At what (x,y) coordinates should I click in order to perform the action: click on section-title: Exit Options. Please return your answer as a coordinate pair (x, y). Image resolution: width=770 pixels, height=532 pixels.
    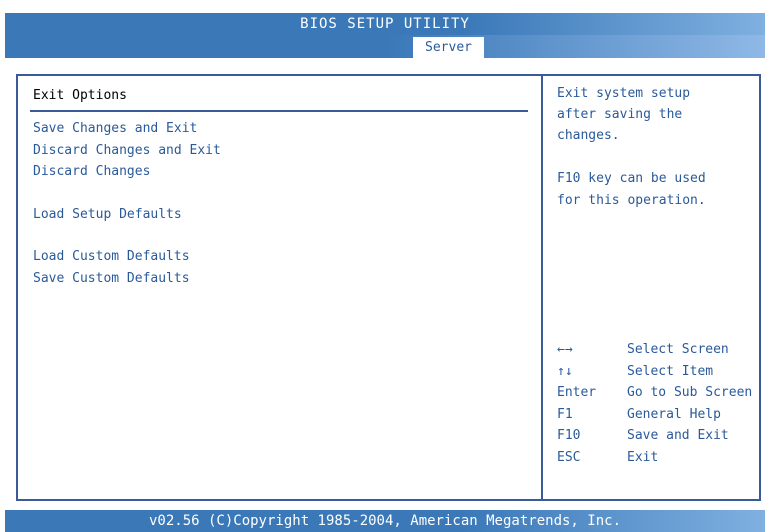
    Looking at the image, I should click on (80, 95).